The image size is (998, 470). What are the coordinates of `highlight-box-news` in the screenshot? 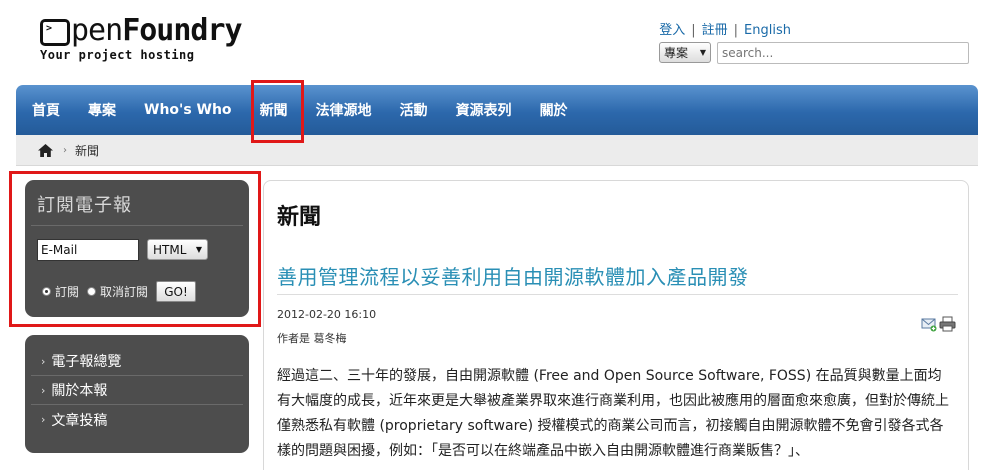 It's located at (277, 111).